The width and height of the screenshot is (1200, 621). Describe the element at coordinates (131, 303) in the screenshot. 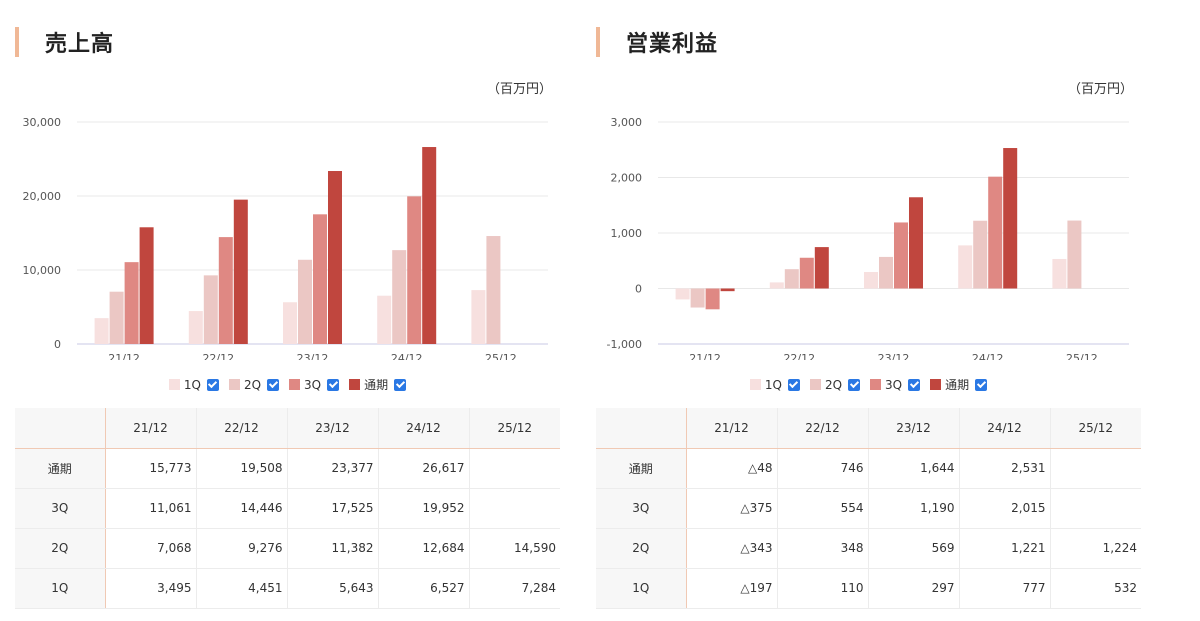

I see `bar-3Q-21/12` at that location.